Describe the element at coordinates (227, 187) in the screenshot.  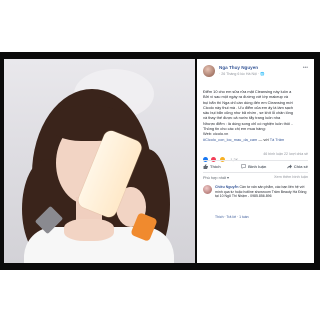
I see `commenter-name: Chiều Nguyễn` at that location.